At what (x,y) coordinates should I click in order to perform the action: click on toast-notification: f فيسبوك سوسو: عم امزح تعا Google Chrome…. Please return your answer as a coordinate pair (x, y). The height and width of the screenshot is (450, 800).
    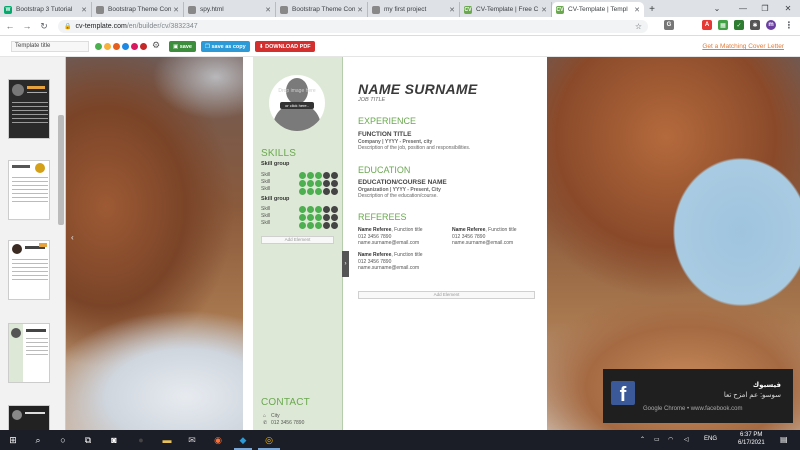
    Looking at the image, I should click on (698, 396).